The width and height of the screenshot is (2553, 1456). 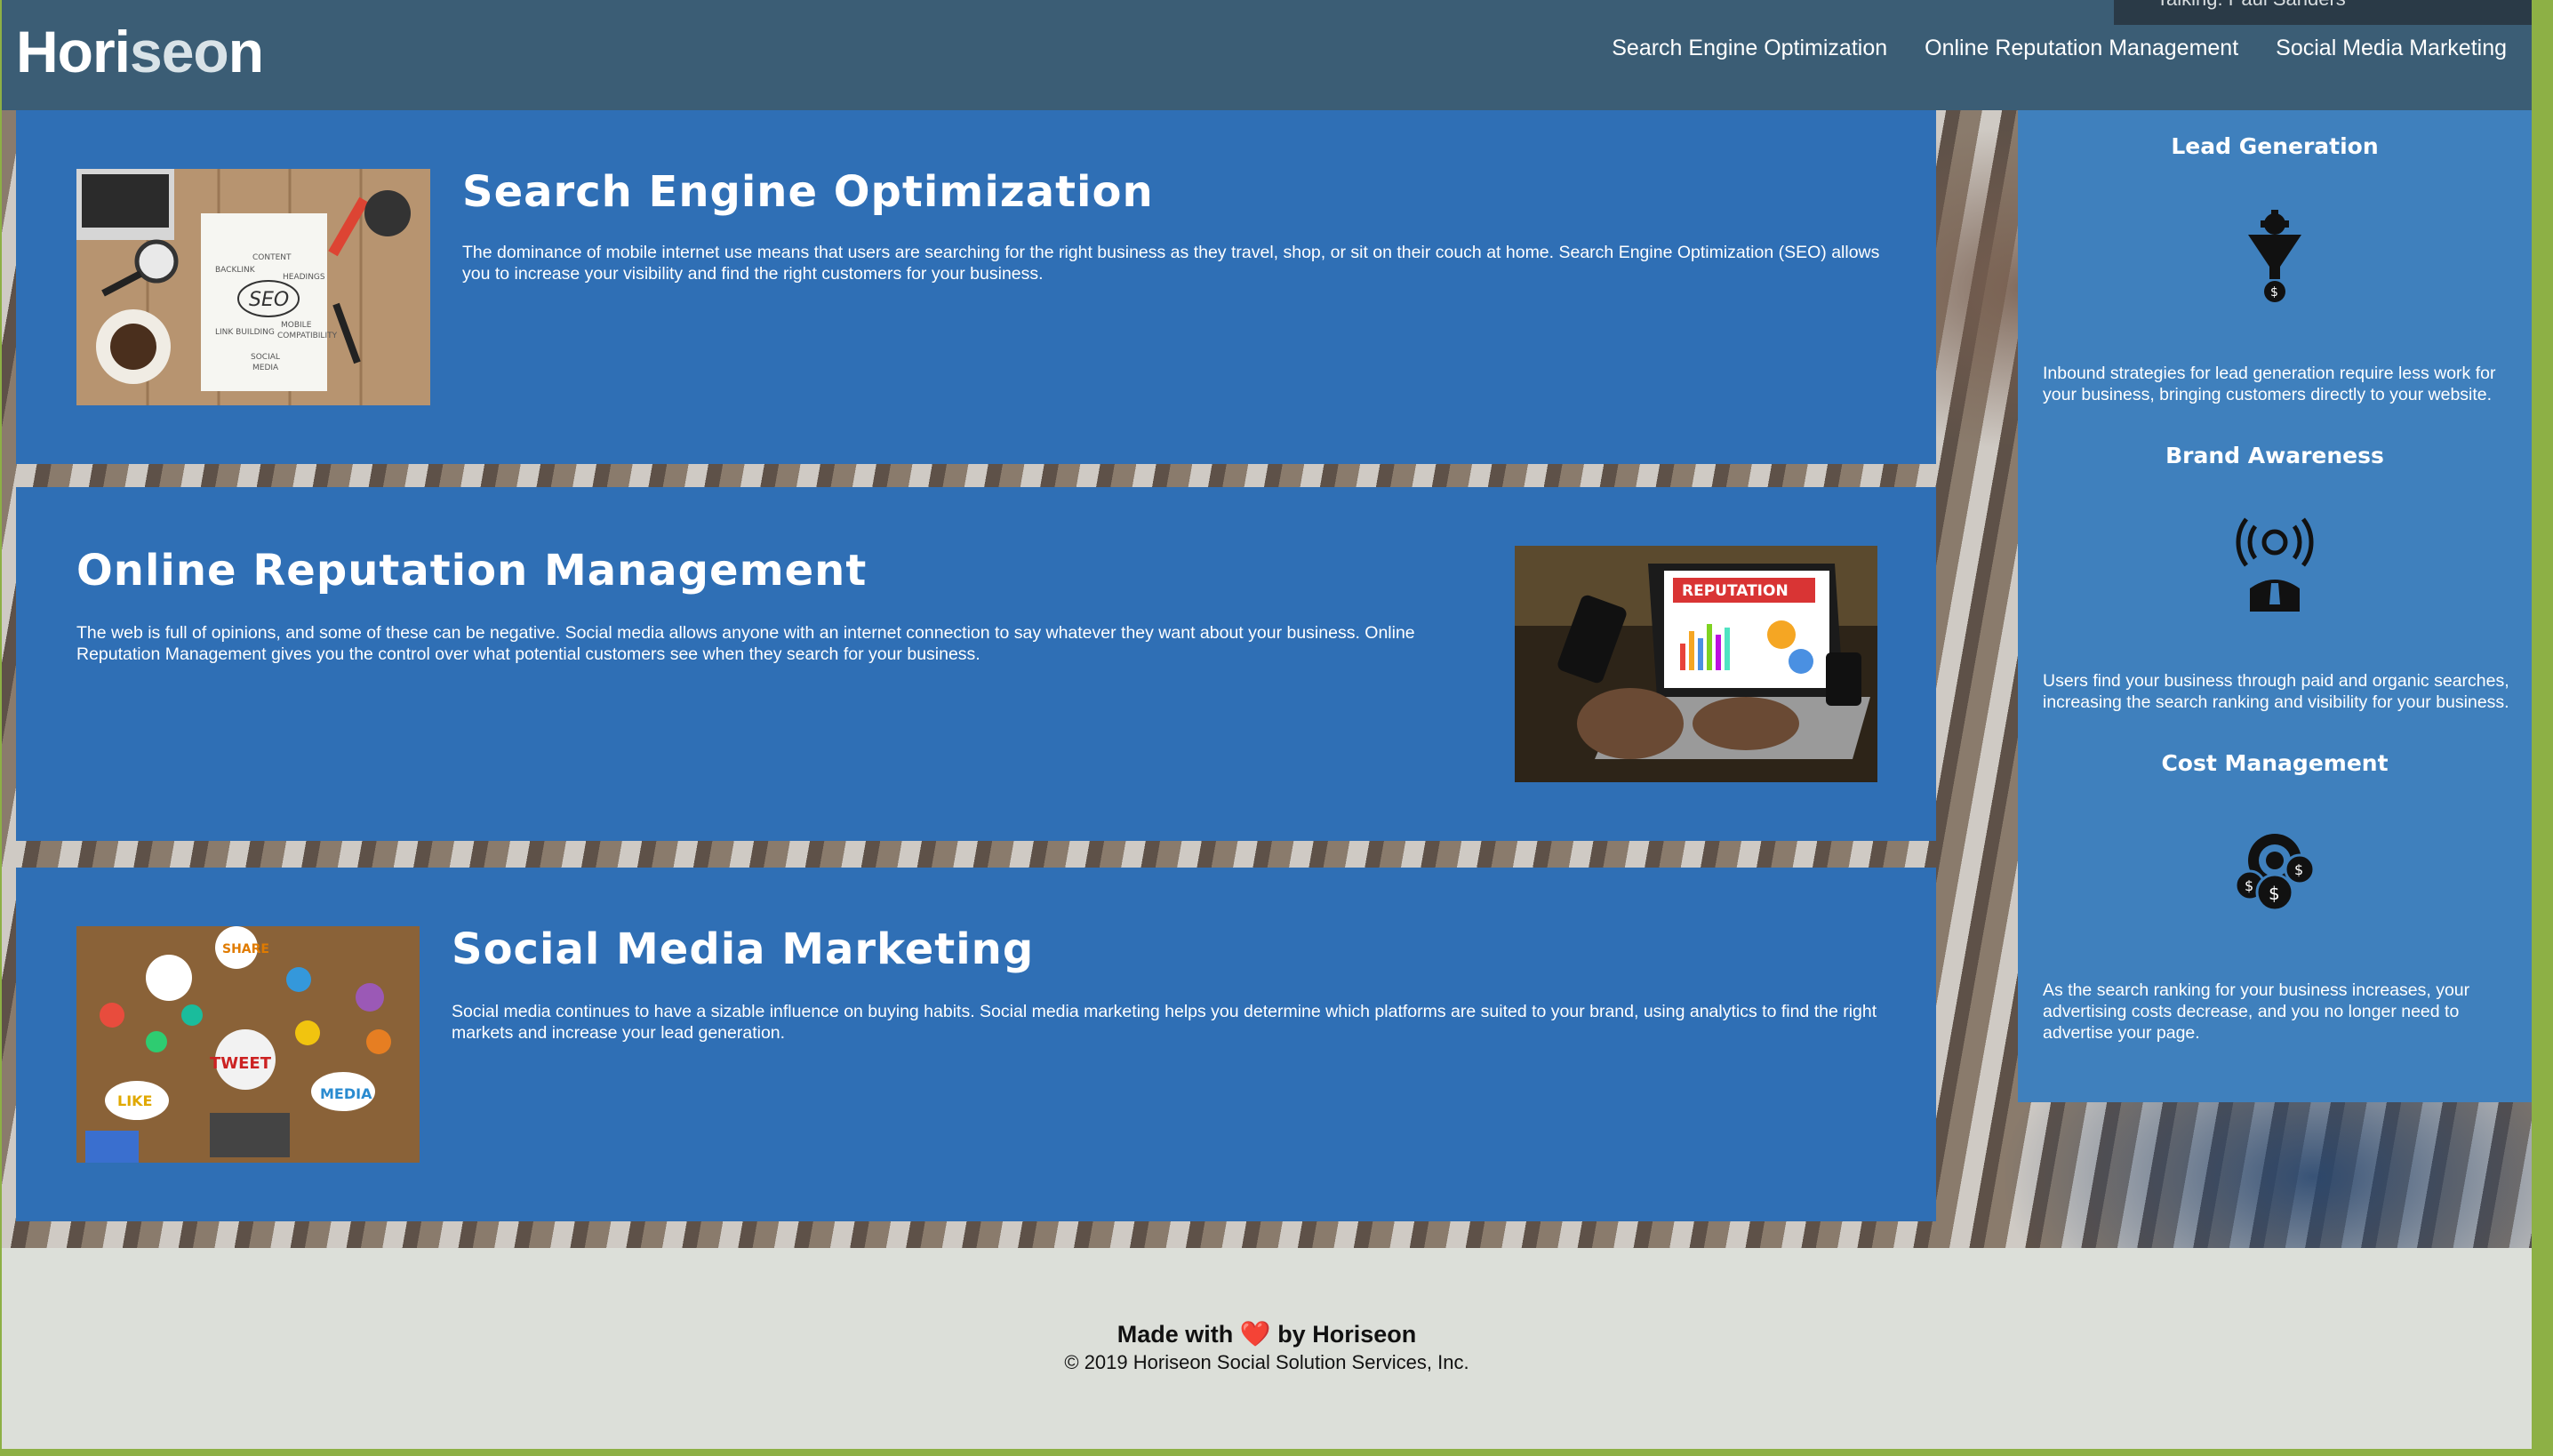 I want to click on section-title: Online Reputation Management, so click(x=472, y=571).